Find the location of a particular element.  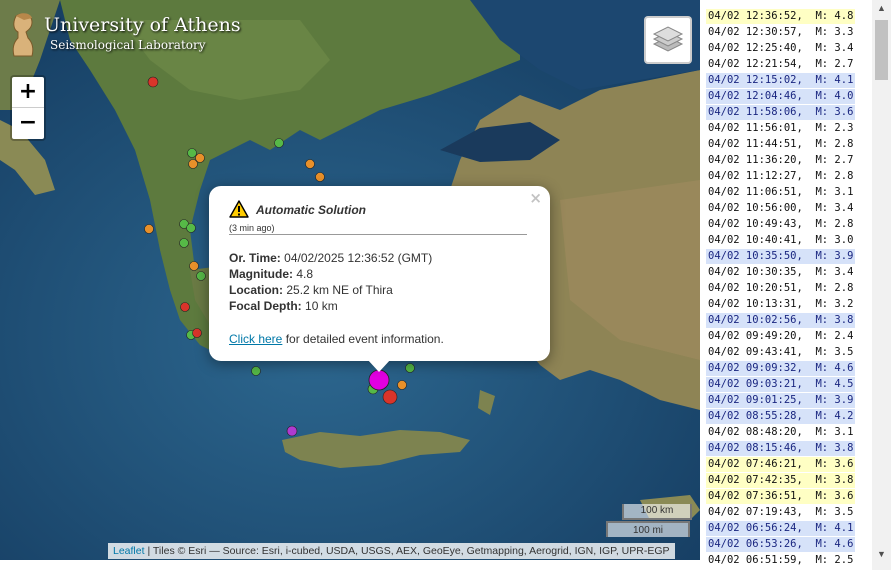

scroll-down-arrow-icon: ▼ is located at coordinates (881, 554).